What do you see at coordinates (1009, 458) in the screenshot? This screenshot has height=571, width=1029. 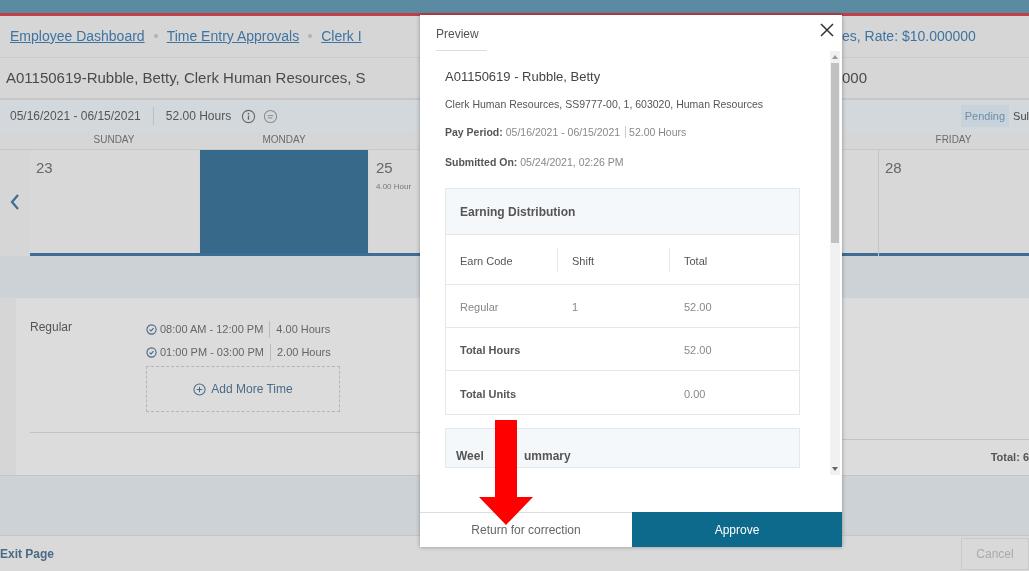 I see `total-label: Total: 6` at bounding box center [1009, 458].